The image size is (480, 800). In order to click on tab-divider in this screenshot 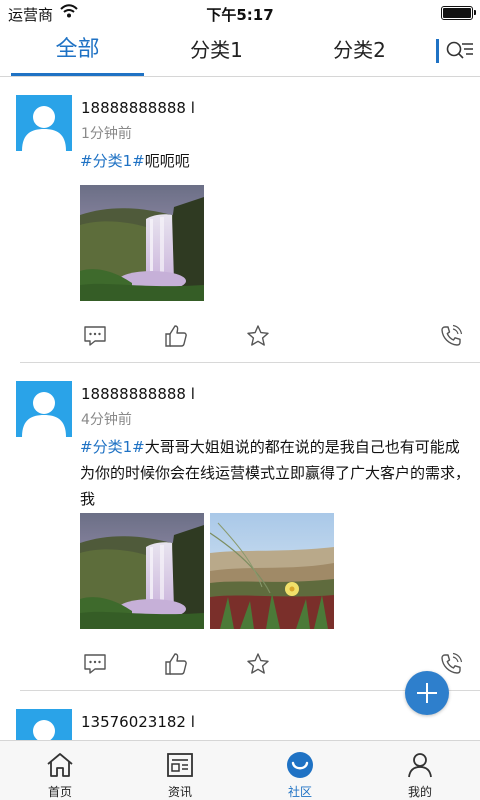, I will do `click(437, 51)`.